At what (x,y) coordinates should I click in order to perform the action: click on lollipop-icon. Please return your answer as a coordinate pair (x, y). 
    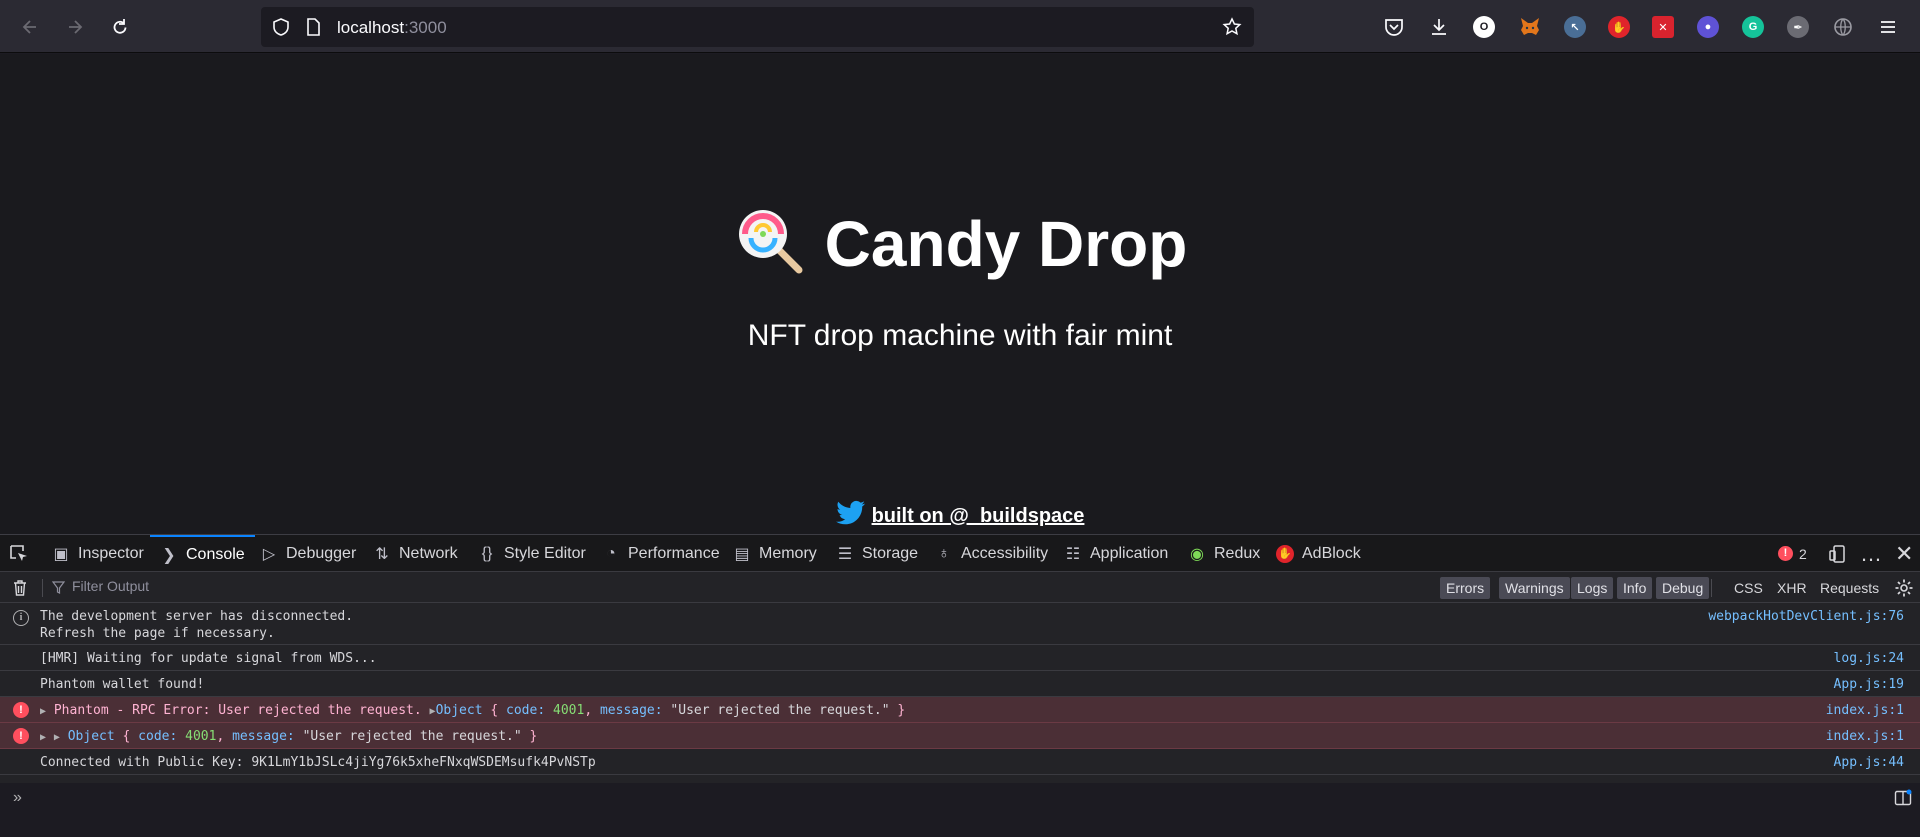
    Looking at the image, I should click on (770, 242).